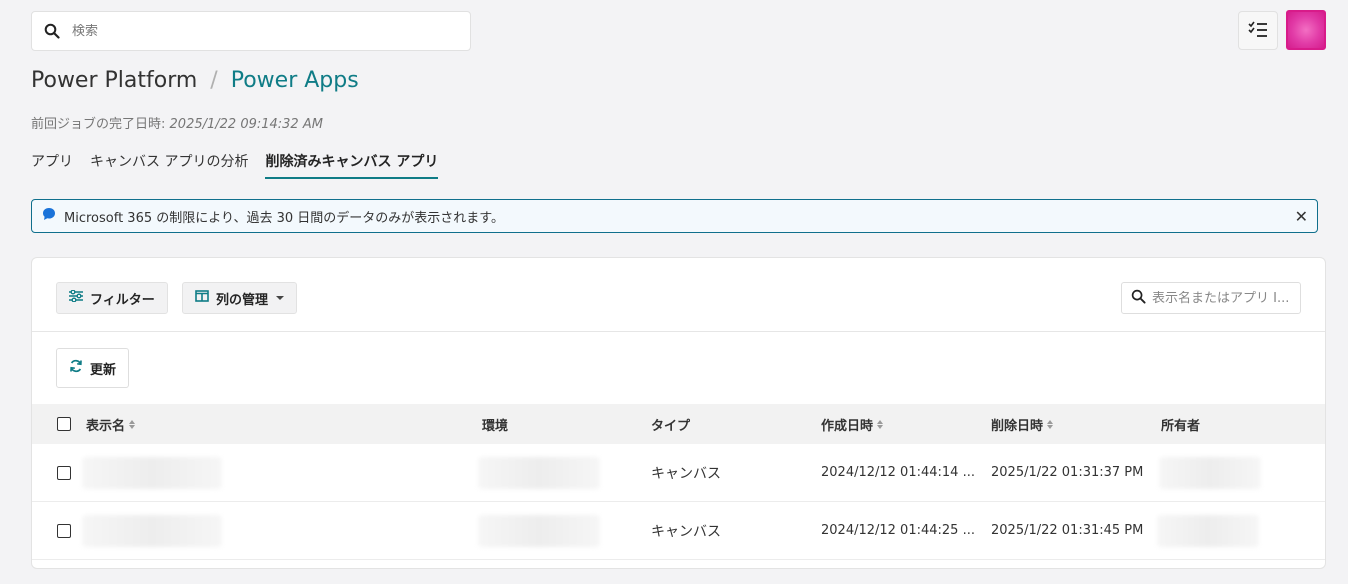  I want to click on tab-apps: アプリ, so click(52, 165).